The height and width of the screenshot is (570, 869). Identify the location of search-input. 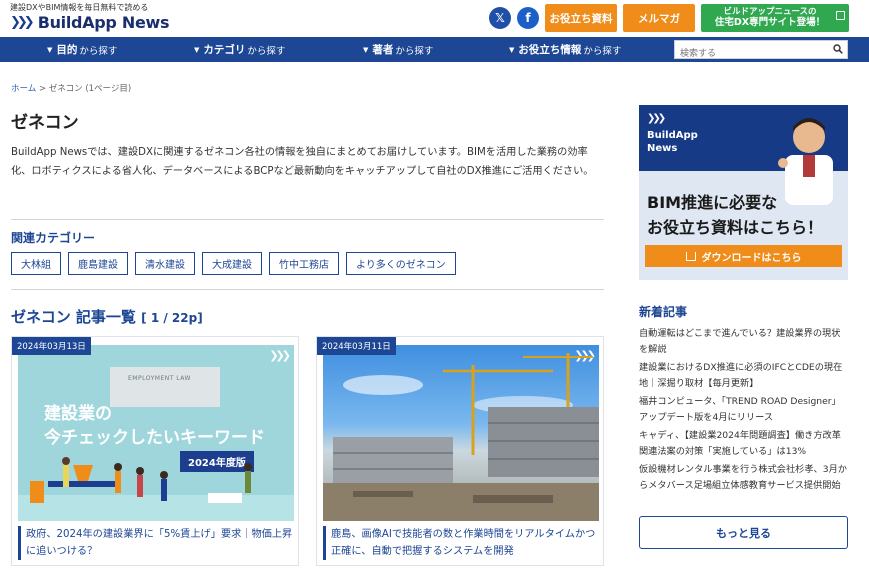
(750, 54).